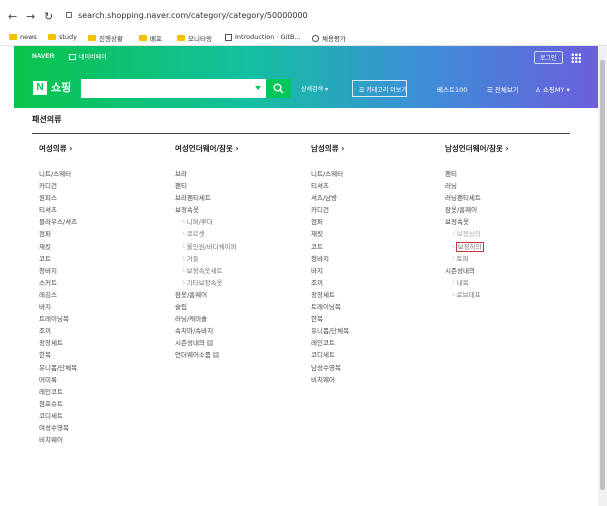 The image size is (607, 506). I want to click on subcategory-link: 보정상의, so click(477, 234).